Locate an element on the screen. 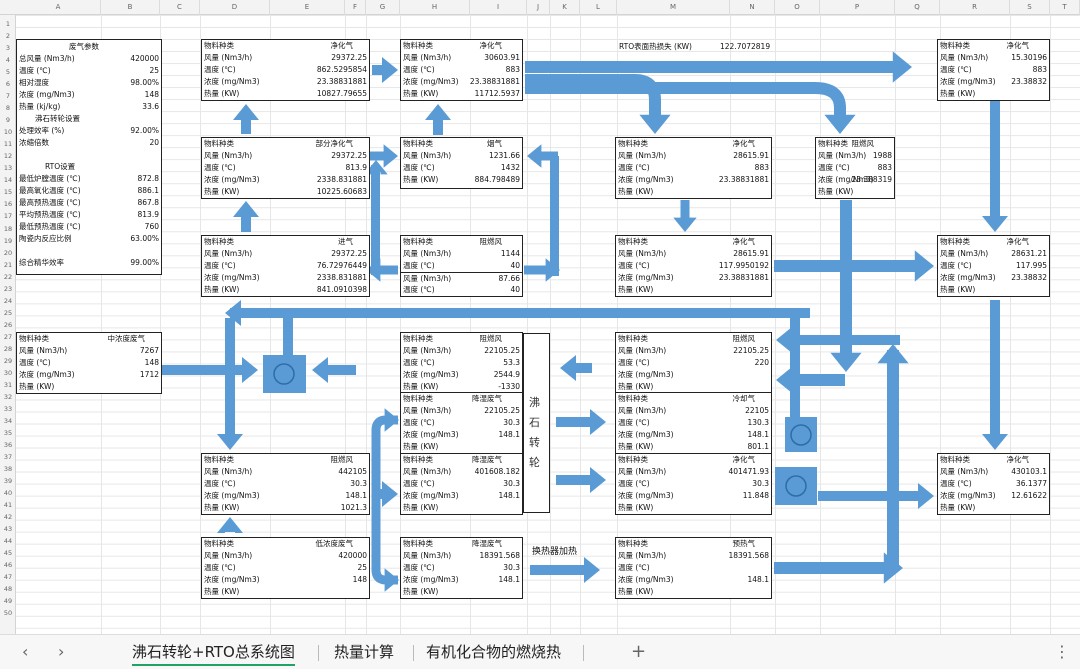 Image resolution: width=1080 pixels, height=669 pixels. field-value-flow: 30603.91 is located at coordinates (502, 58).